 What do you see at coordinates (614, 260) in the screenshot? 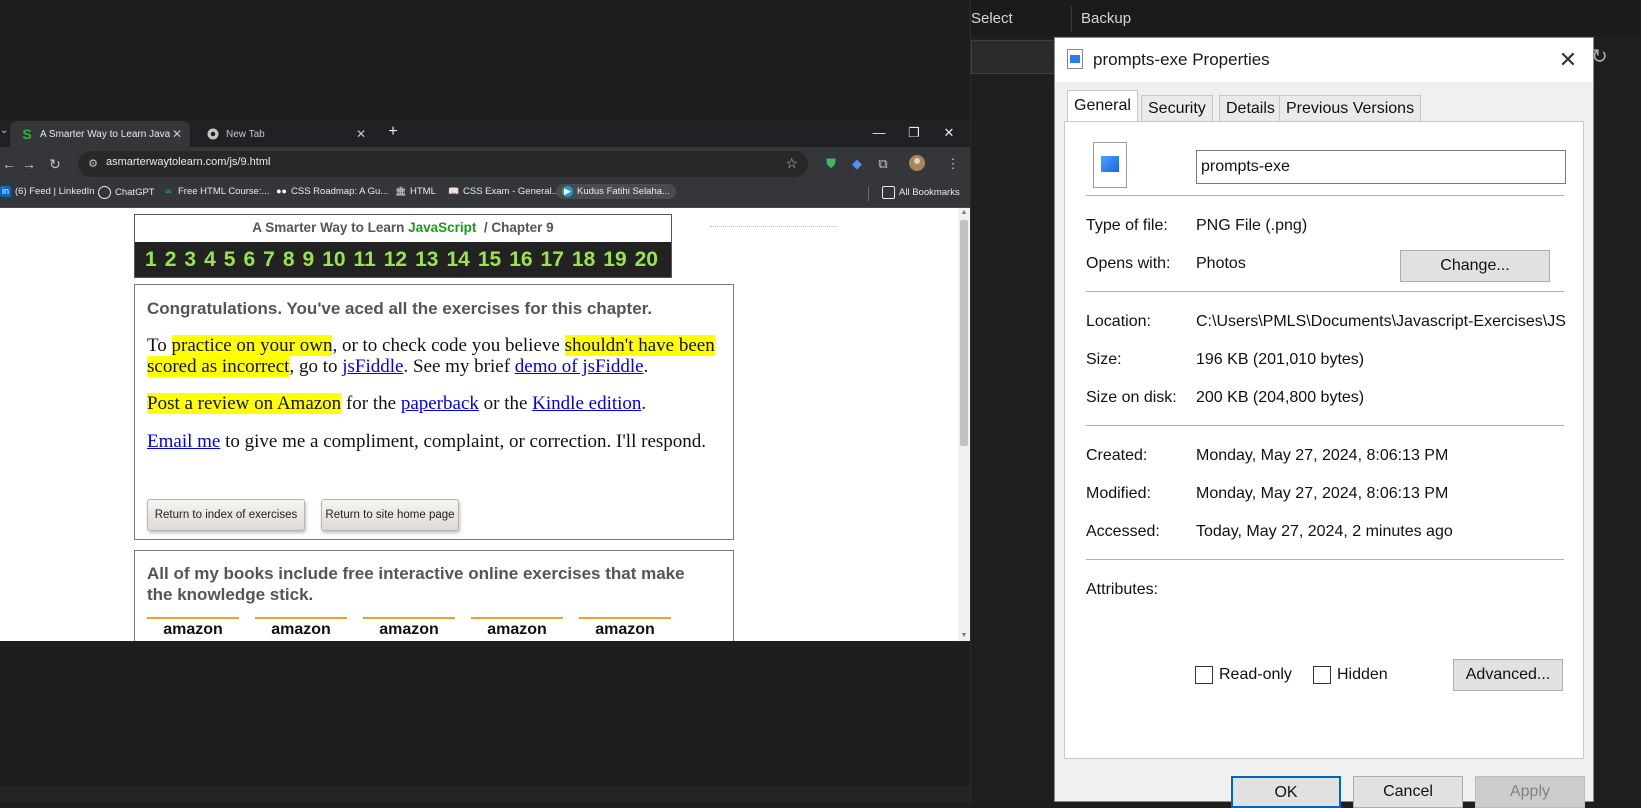
I see `chapter-link-19: 19` at bounding box center [614, 260].